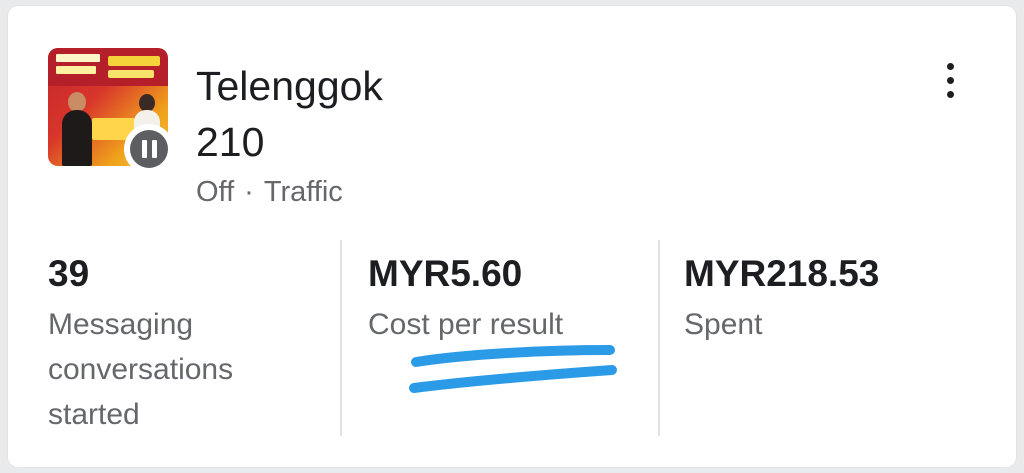 The width and height of the screenshot is (1024, 473). Describe the element at coordinates (77, 102) in the screenshot. I see `thumbnail-person-head` at that location.